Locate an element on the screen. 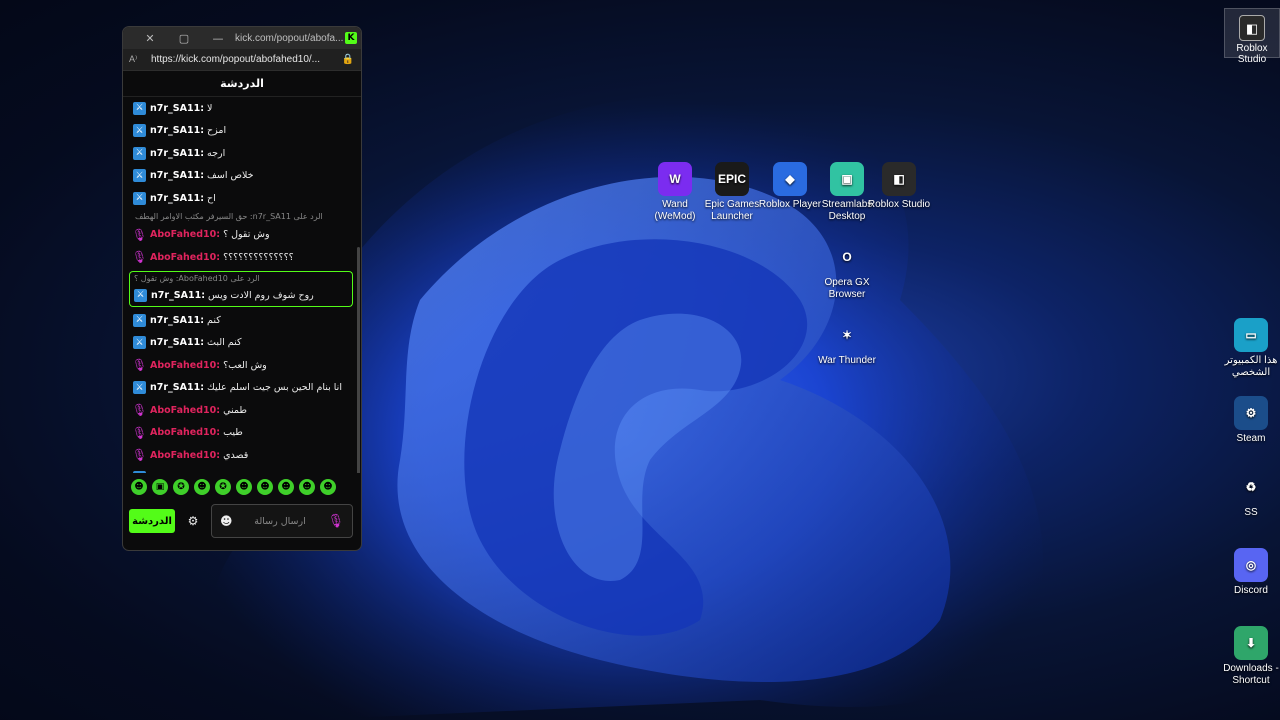 The width and height of the screenshot is (1280, 720). roblox-studio-icon: ◧ is located at coordinates (899, 179).